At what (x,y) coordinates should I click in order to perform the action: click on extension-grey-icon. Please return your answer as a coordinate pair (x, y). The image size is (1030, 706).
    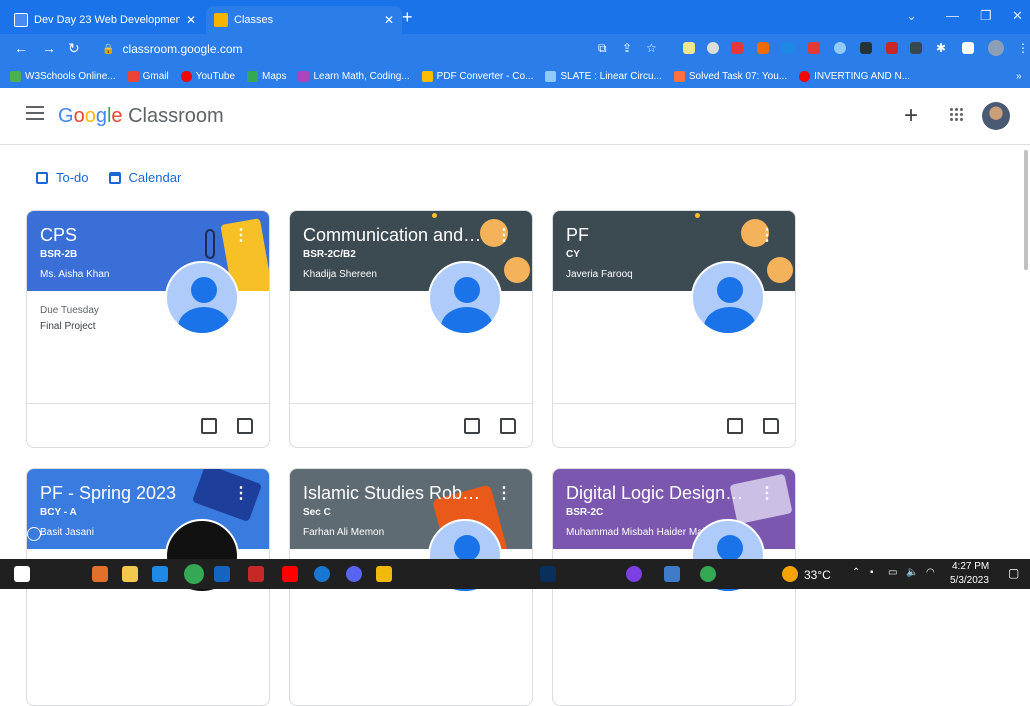
    Looking at the image, I should click on (916, 48).